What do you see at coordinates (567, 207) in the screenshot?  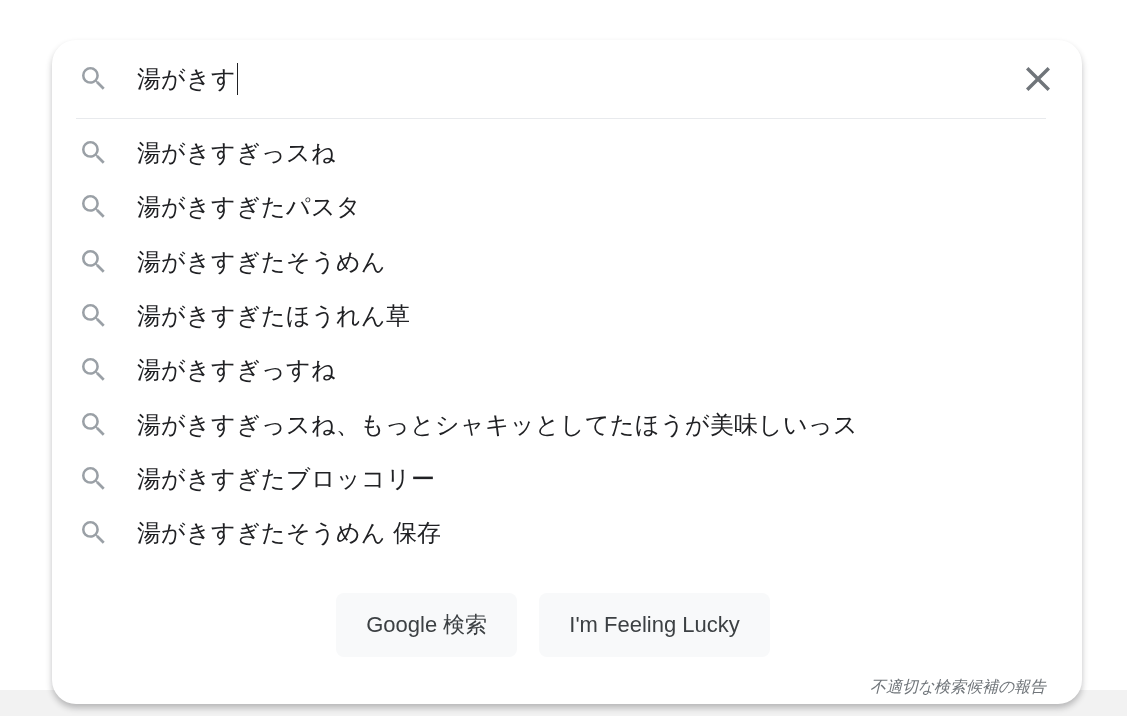 I see `suggestion-item: 湯がきすぎたパスタ` at bounding box center [567, 207].